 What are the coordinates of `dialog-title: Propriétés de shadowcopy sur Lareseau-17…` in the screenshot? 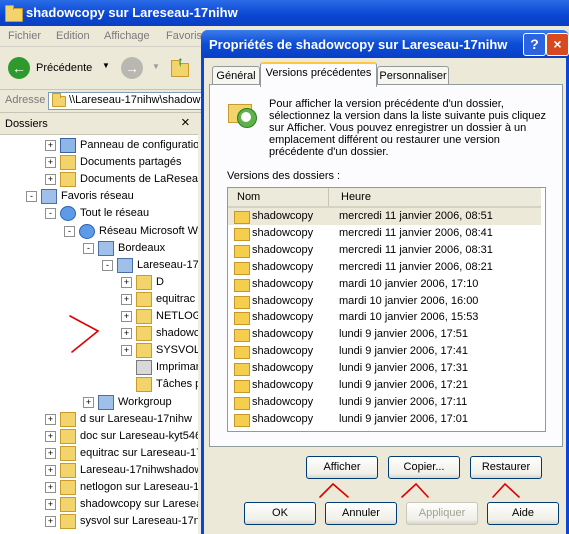 It's located at (358, 44).